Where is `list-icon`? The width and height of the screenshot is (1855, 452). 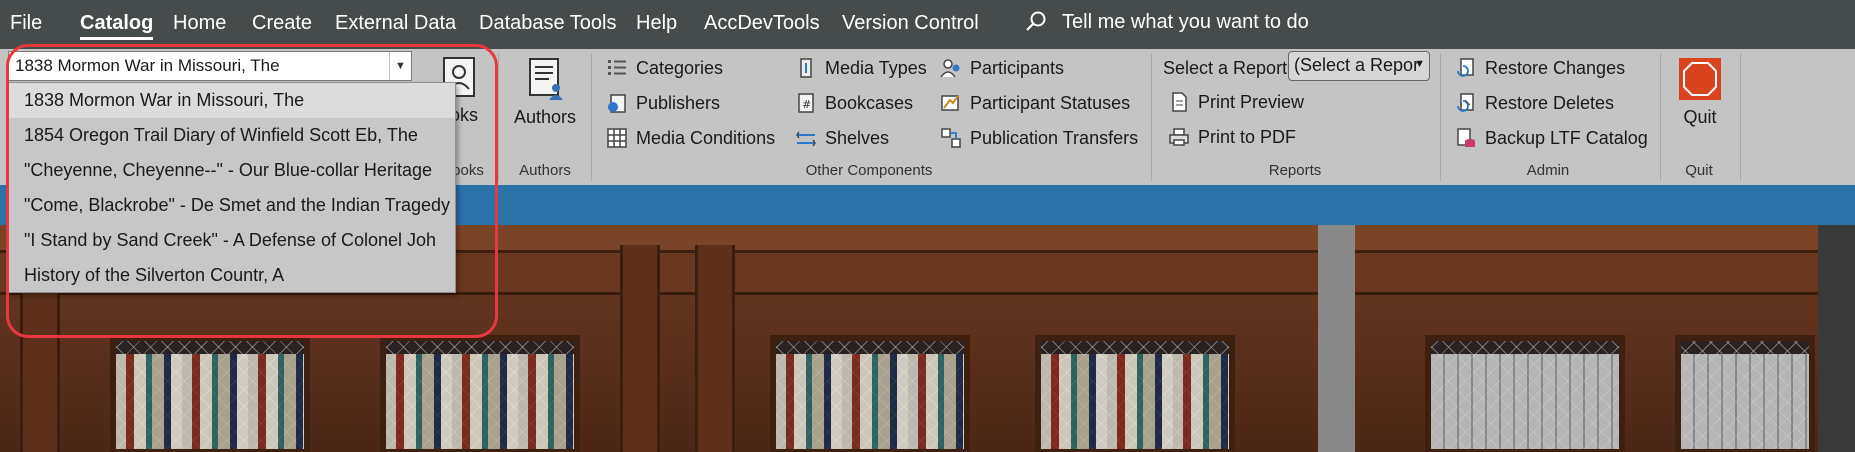 list-icon is located at coordinates (617, 67).